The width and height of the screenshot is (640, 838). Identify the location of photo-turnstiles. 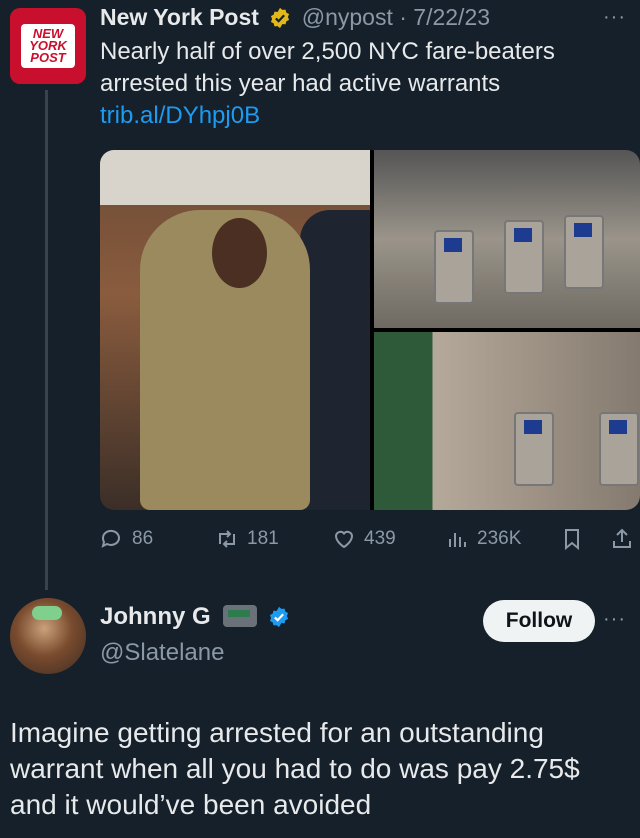
(507, 239).